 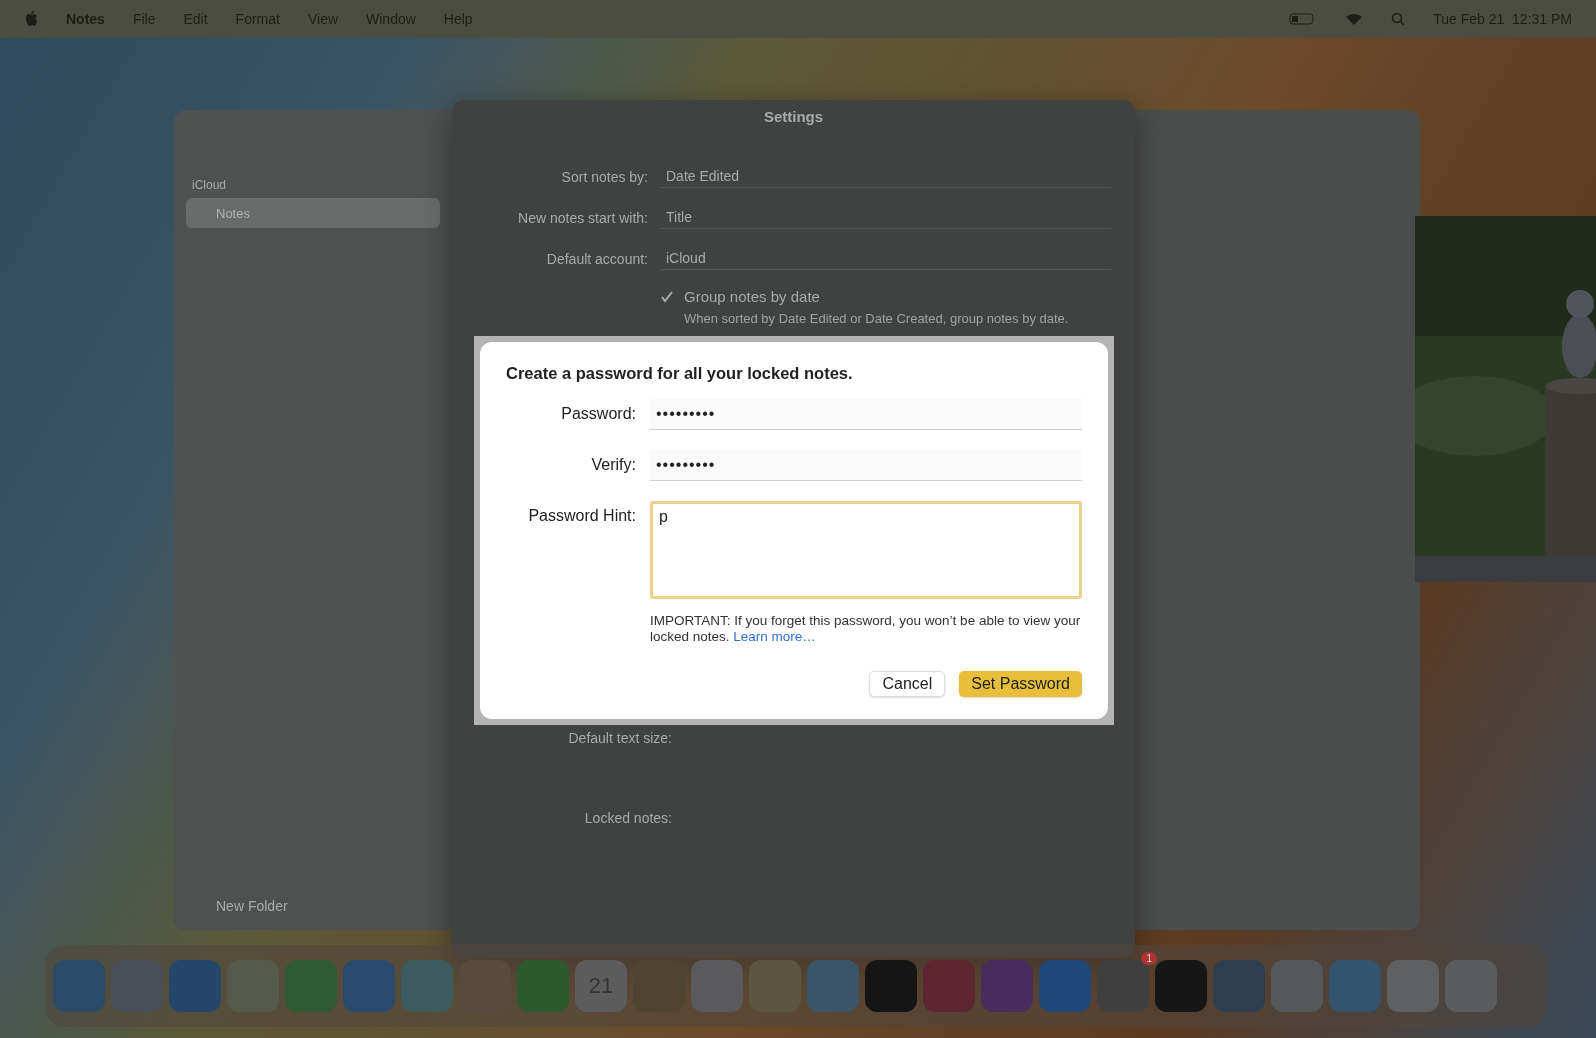 What do you see at coordinates (598, 413) in the screenshot?
I see `field-label: Password:` at bounding box center [598, 413].